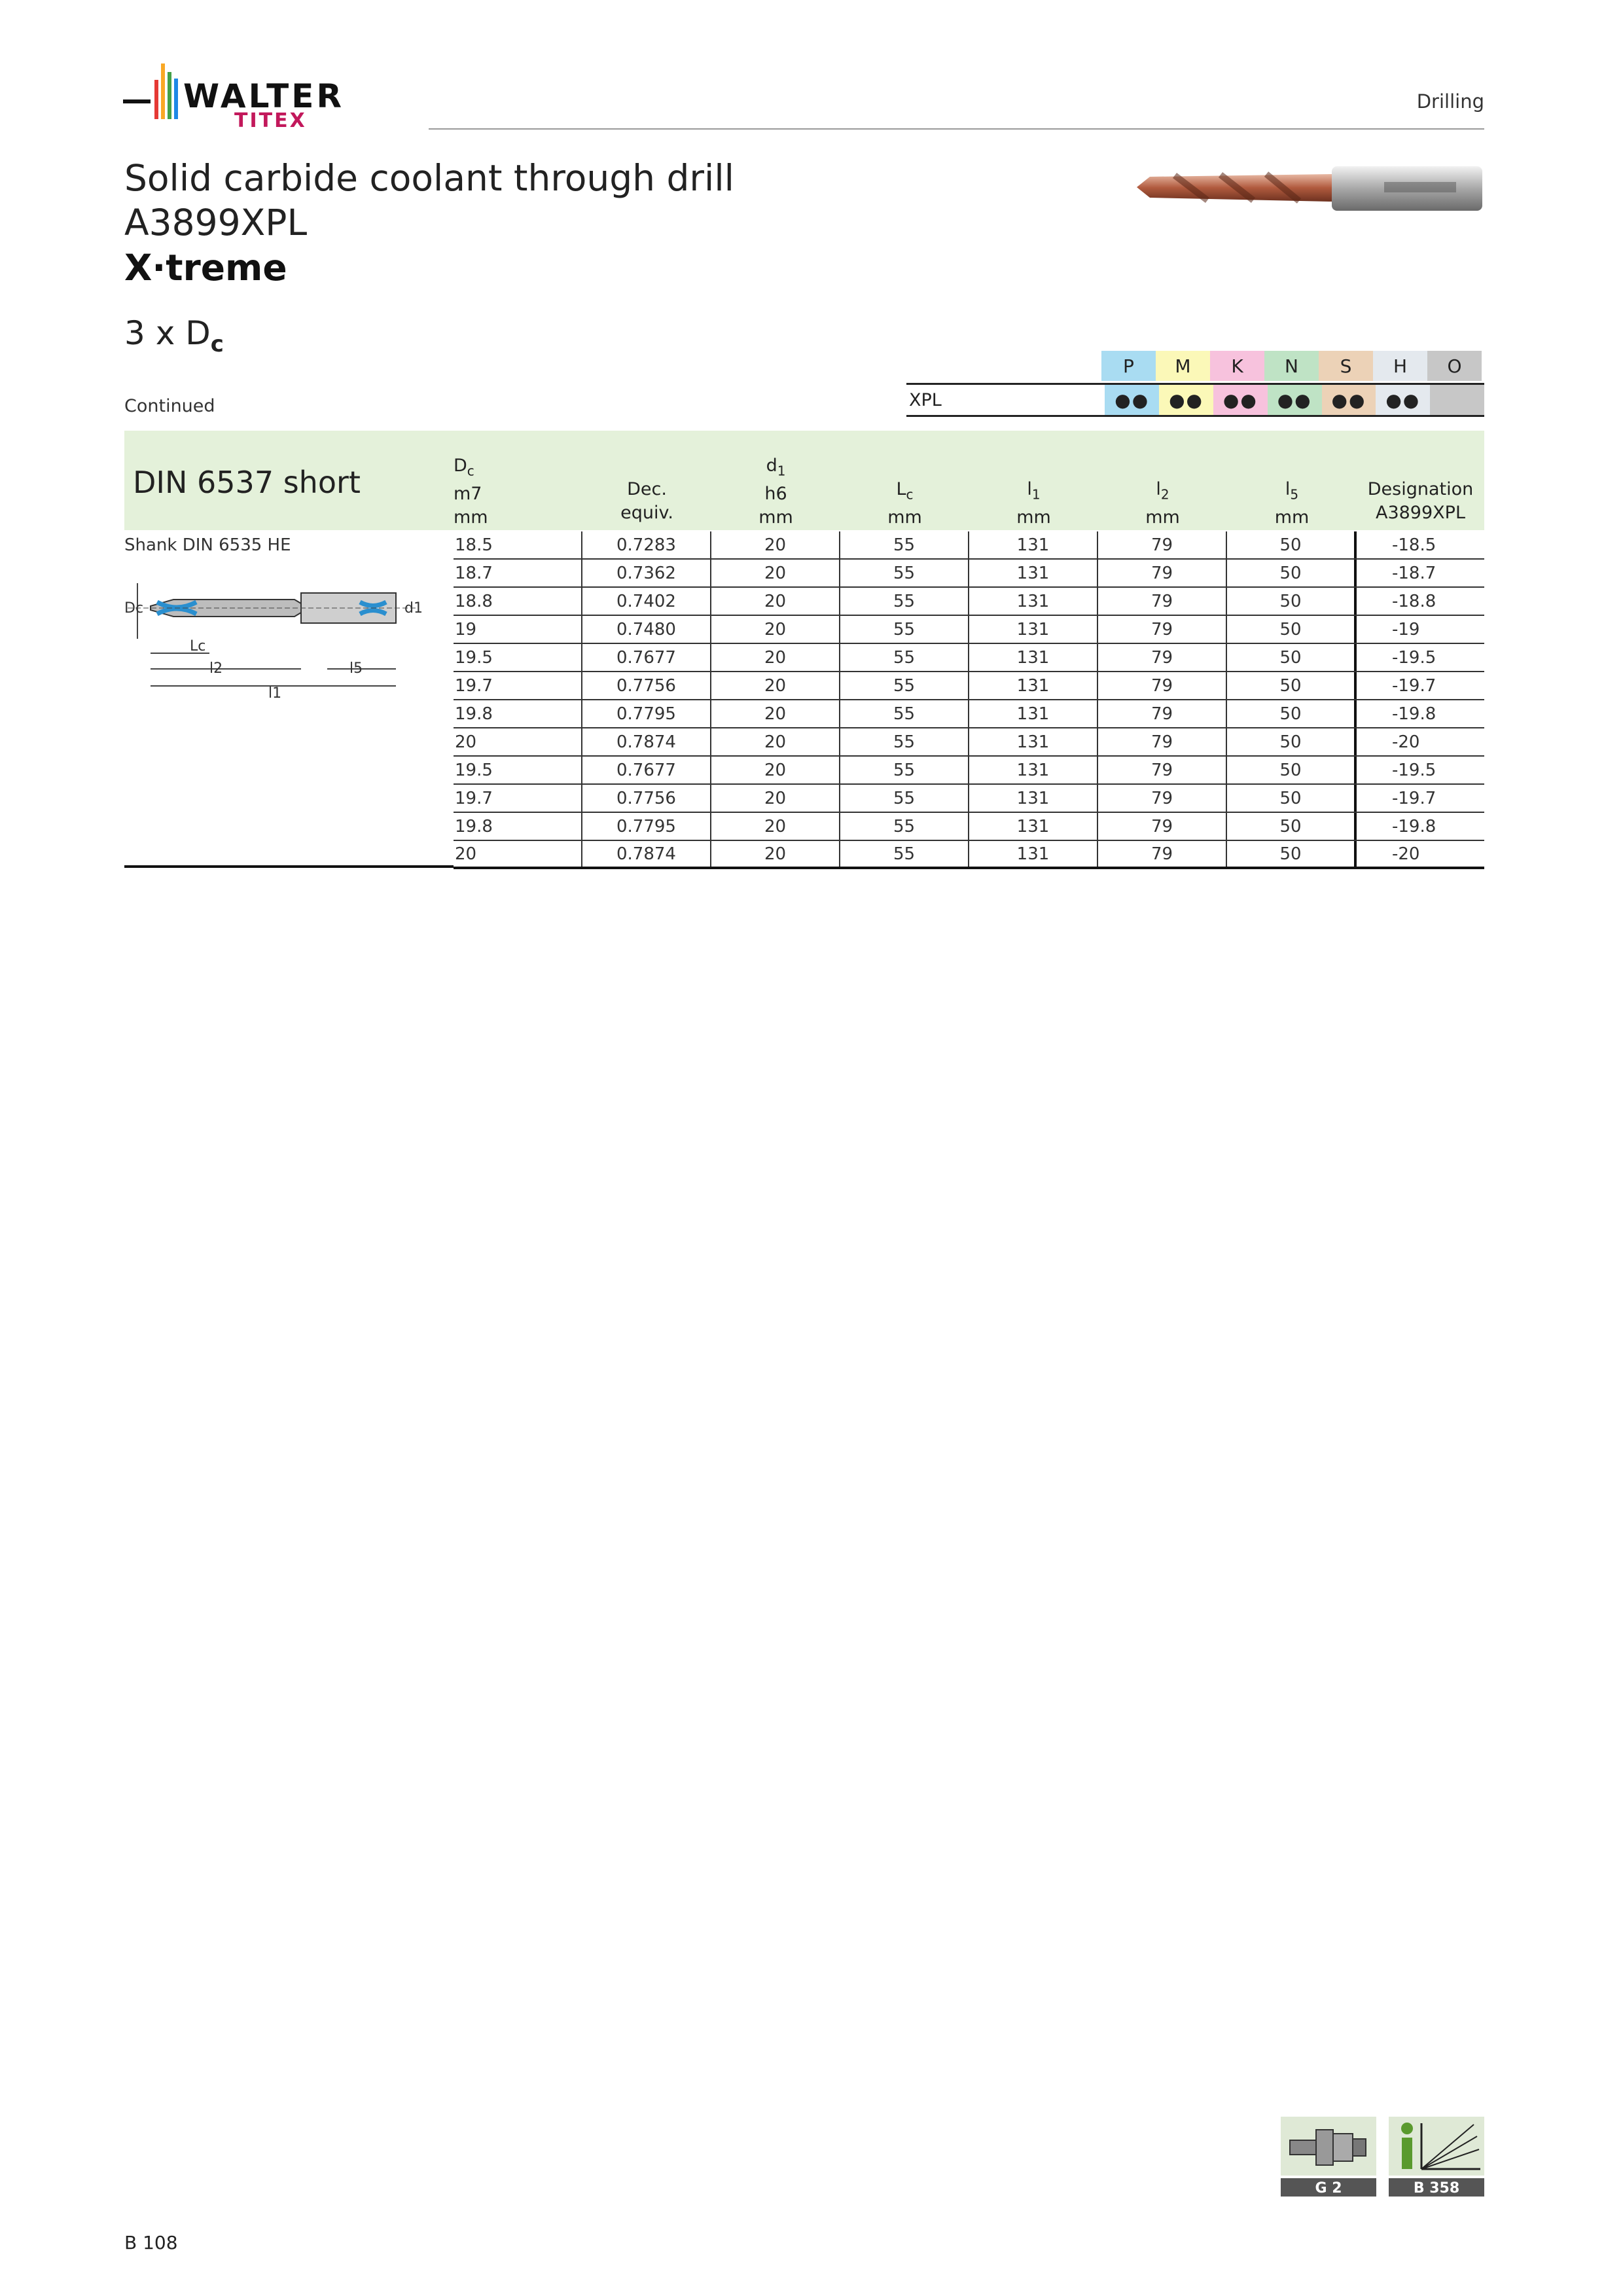 Image resolution: width=1623 pixels, height=2296 pixels. What do you see at coordinates (1348, 400) in the screenshot?
I see `suitability-s: ●●` at bounding box center [1348, 400].